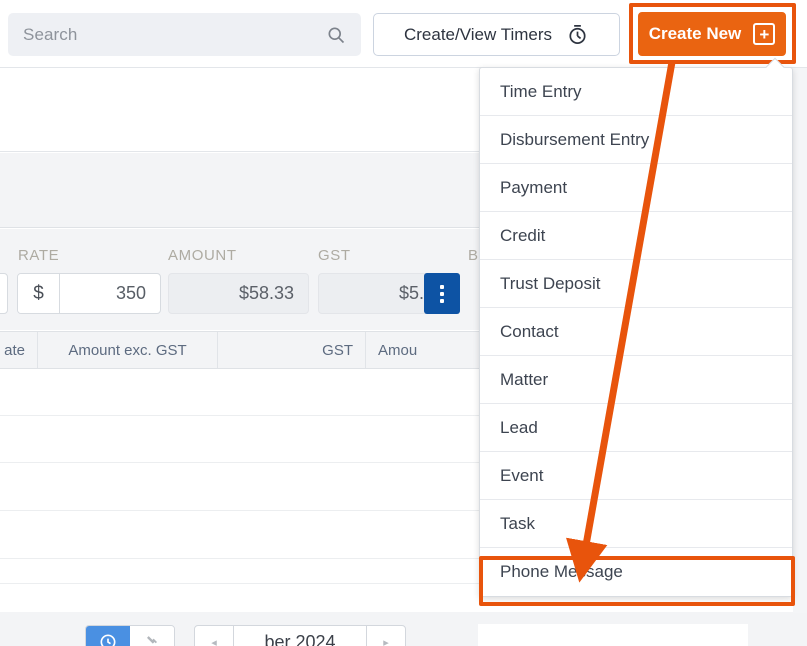  What do you see at coordinates (50, 34) in the screenshot?
I see `search-placeholder: Search` at bounding box center [50, 34].